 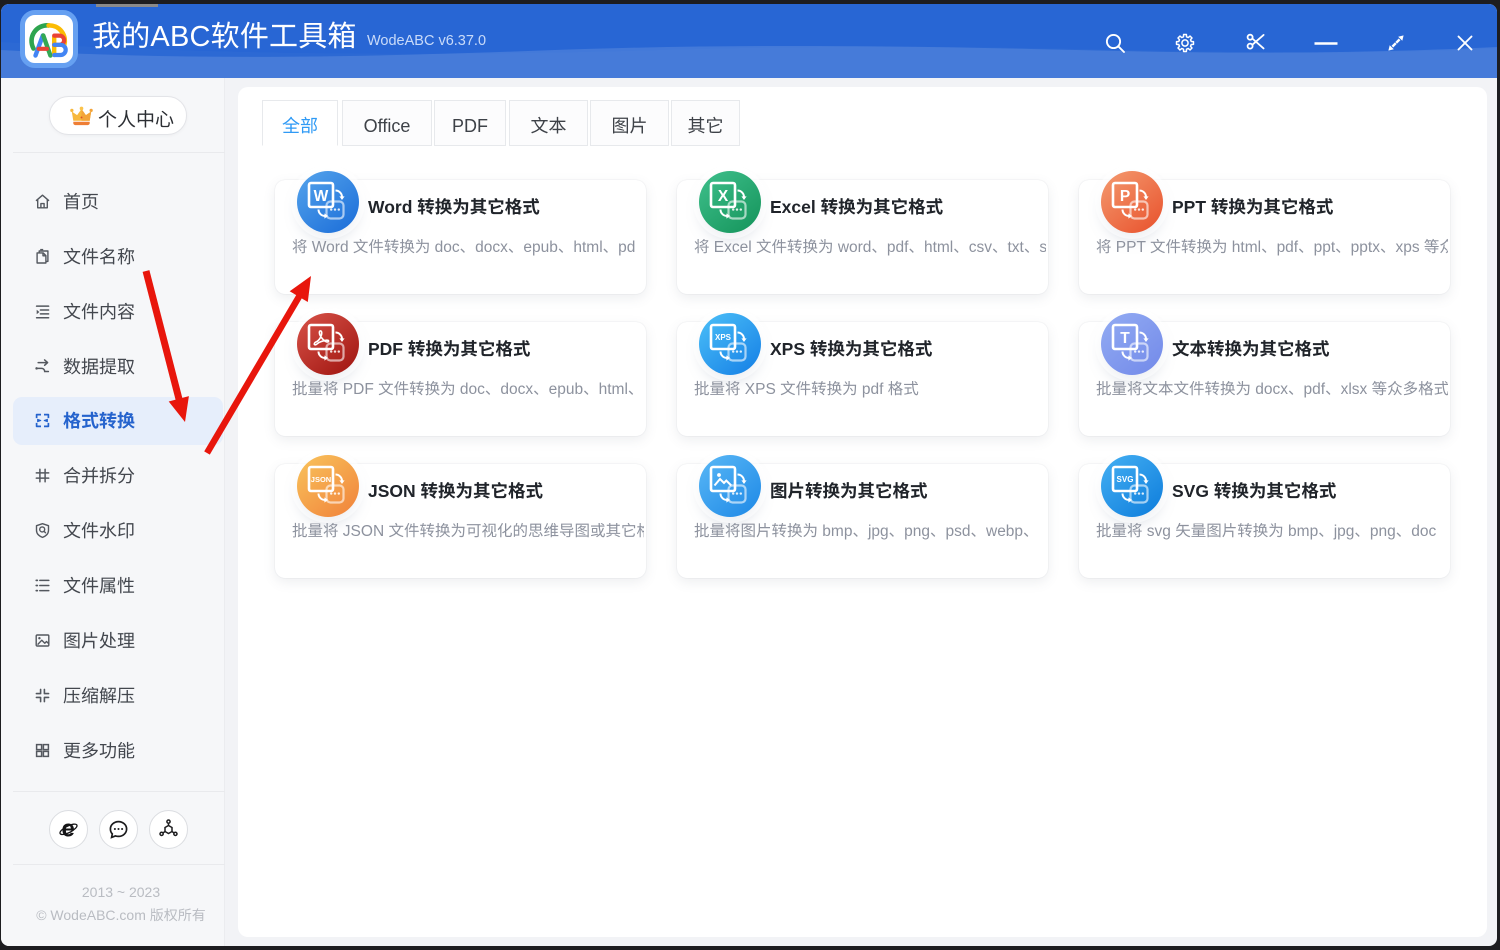 What do you see at coordinates (1125, 338) in the screenshot?
I see `svg-text: T` at bounding box center [1125, 338].